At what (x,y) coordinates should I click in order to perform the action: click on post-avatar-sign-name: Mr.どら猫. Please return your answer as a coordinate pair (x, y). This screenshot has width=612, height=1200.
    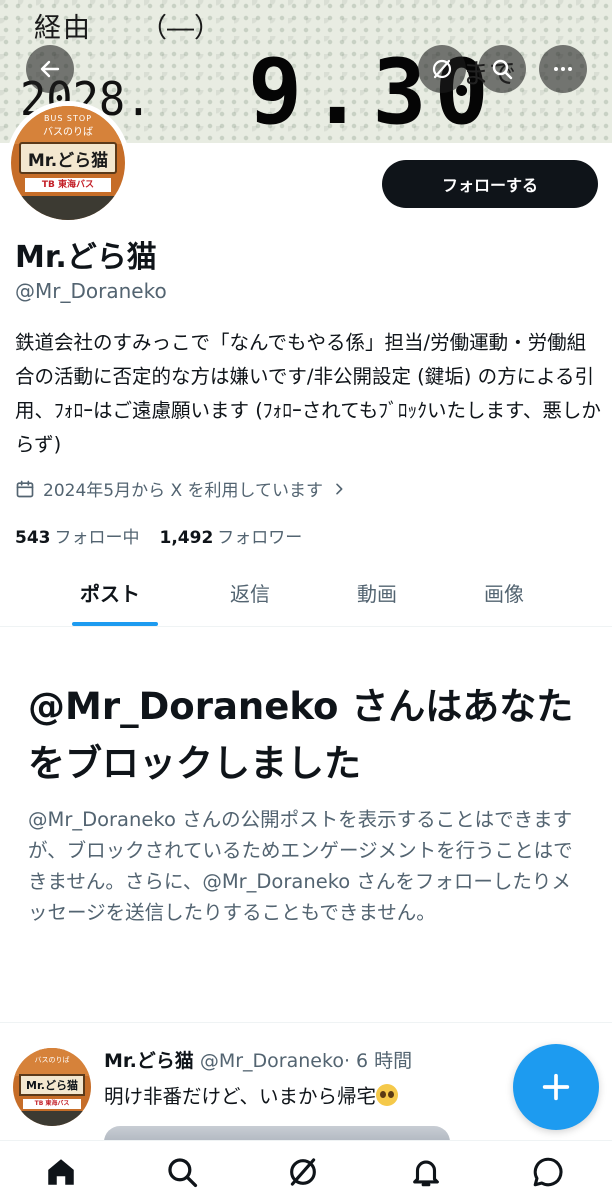
    Looking at the image, I should click on (52, 1085).